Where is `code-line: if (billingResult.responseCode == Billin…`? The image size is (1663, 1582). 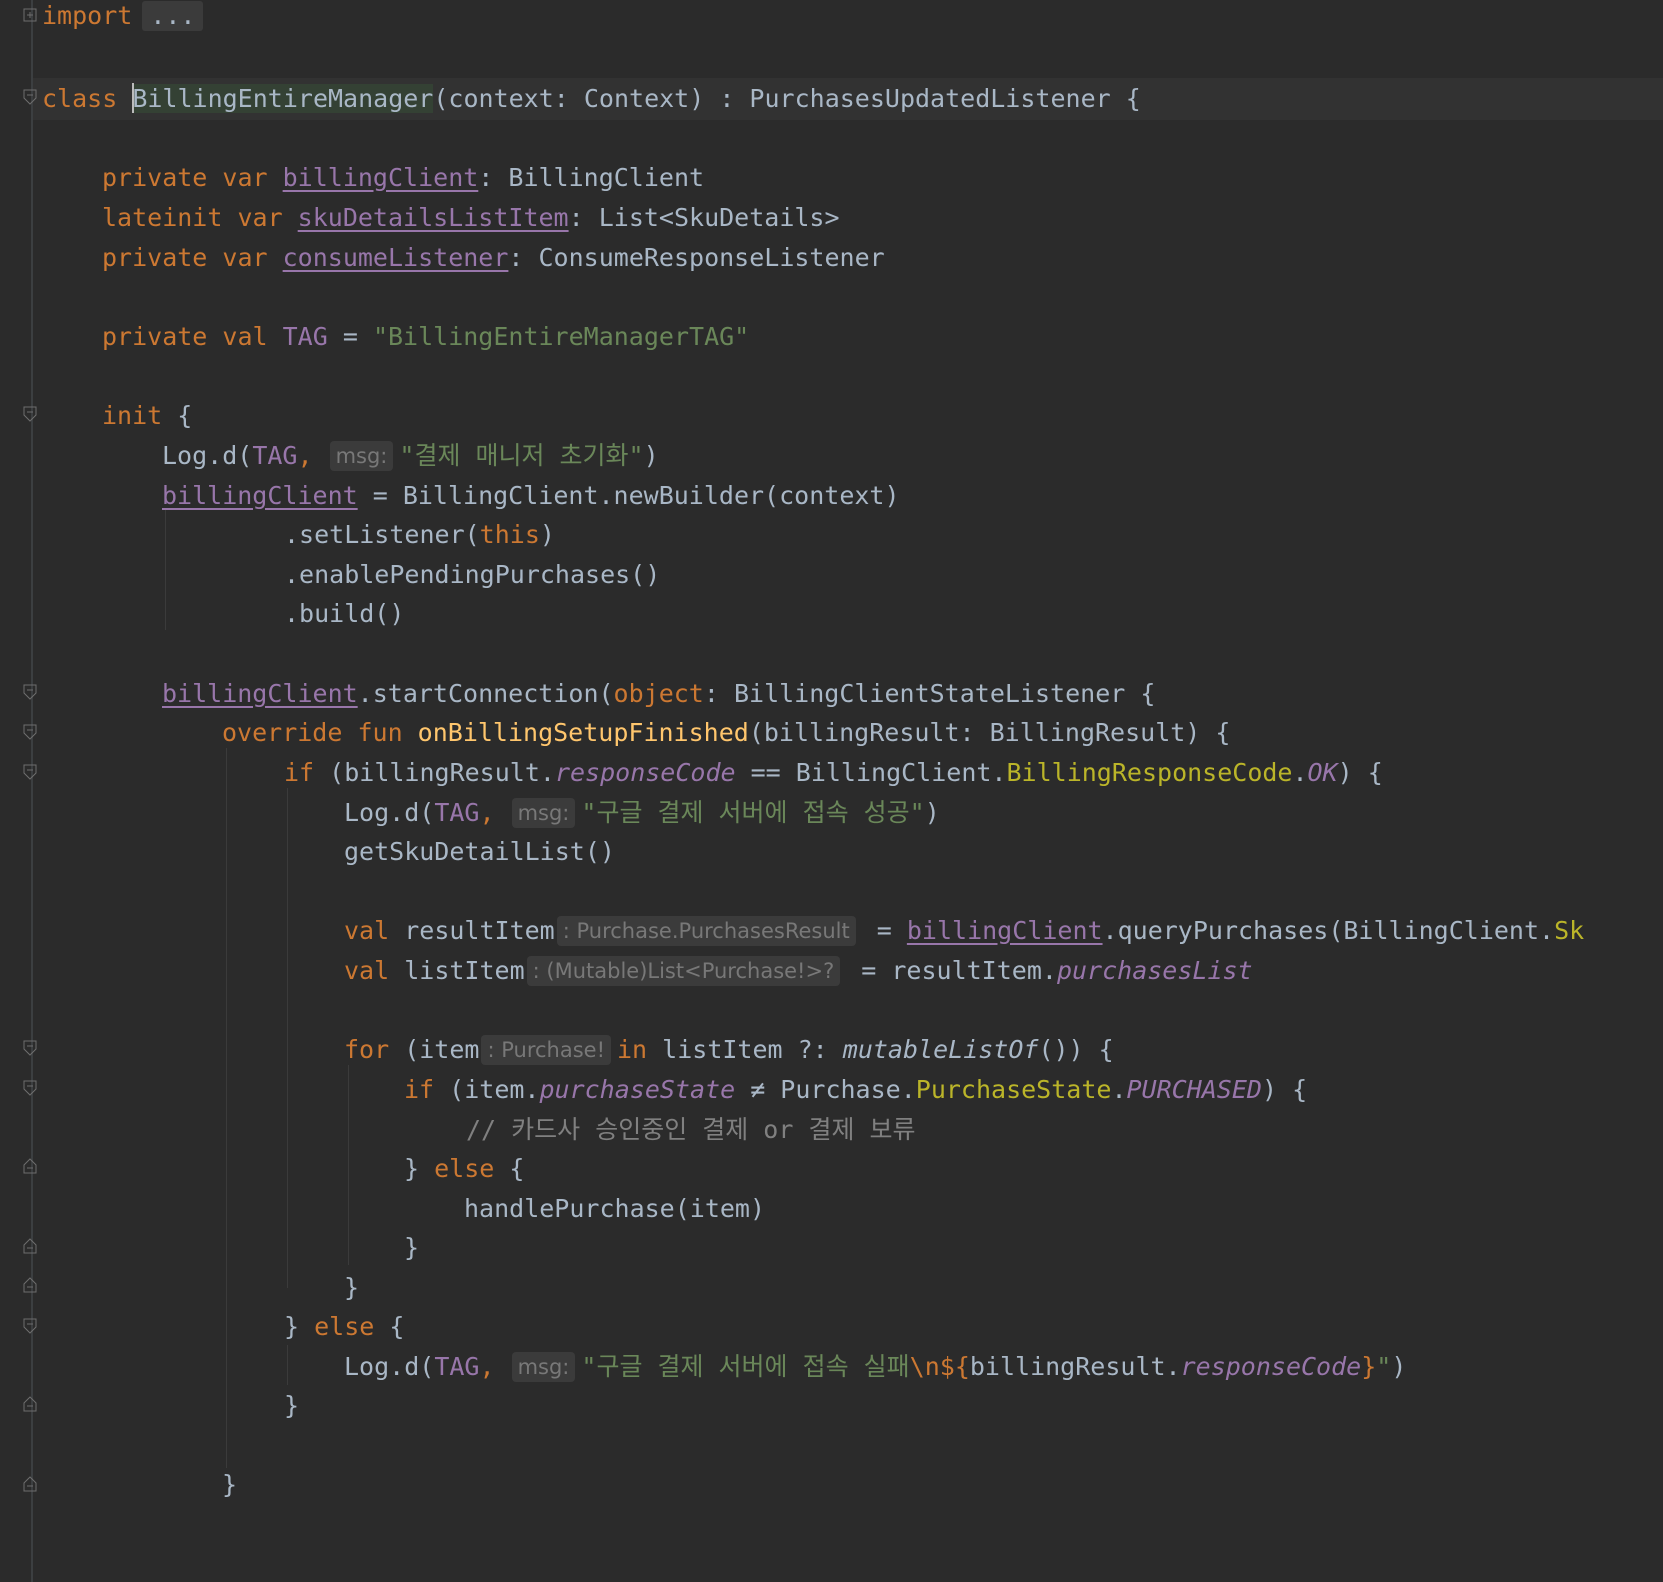
code-line: if (billingResult.responseCode == Billin… is located at coordinates (973, 773).